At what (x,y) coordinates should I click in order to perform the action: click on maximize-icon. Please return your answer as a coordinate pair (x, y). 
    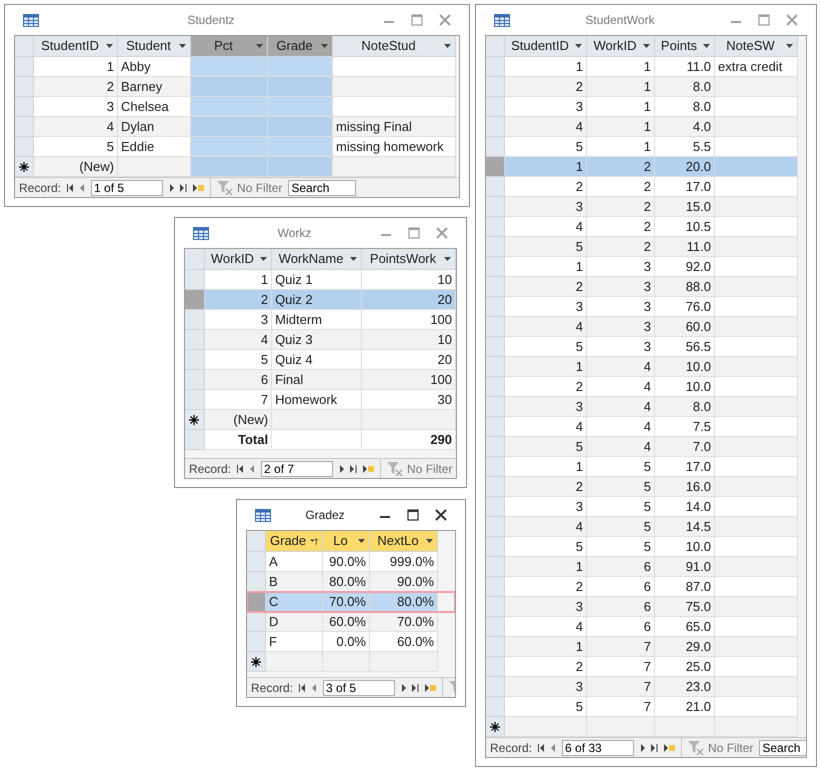
    Looking at the image, I should click on (413, 515).